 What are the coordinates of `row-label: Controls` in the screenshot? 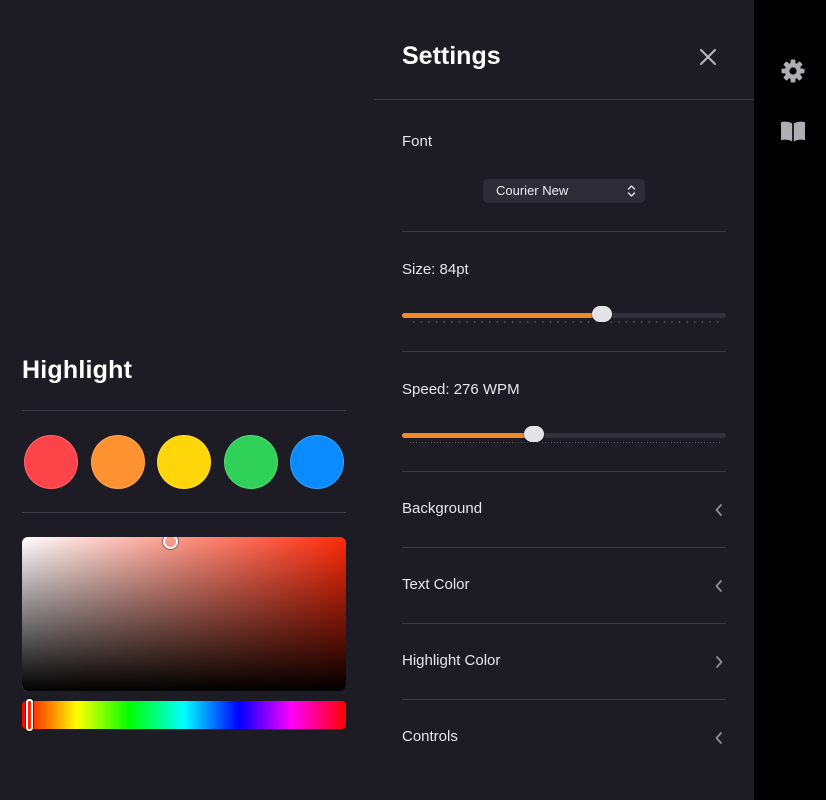 It's located at (430, 736).